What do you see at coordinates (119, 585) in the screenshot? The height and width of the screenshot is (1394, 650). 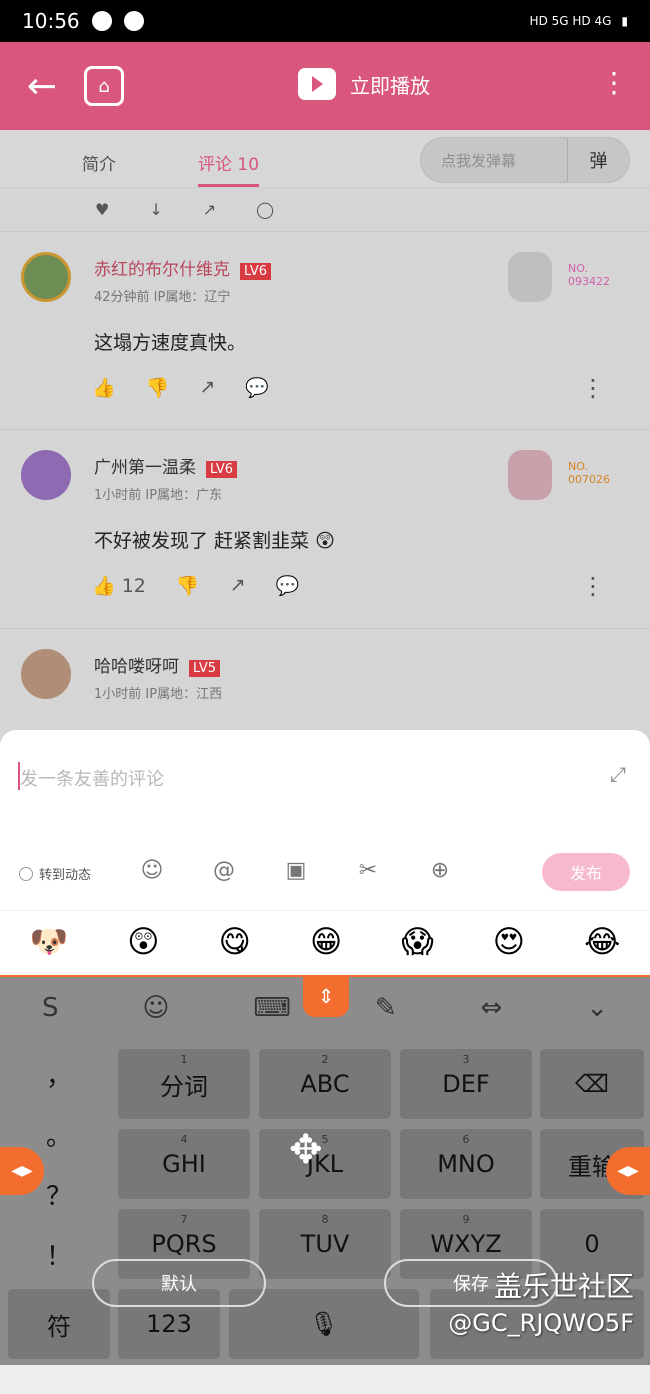 I see `like-icon: 👍 12` at bounding box center [119, 585].